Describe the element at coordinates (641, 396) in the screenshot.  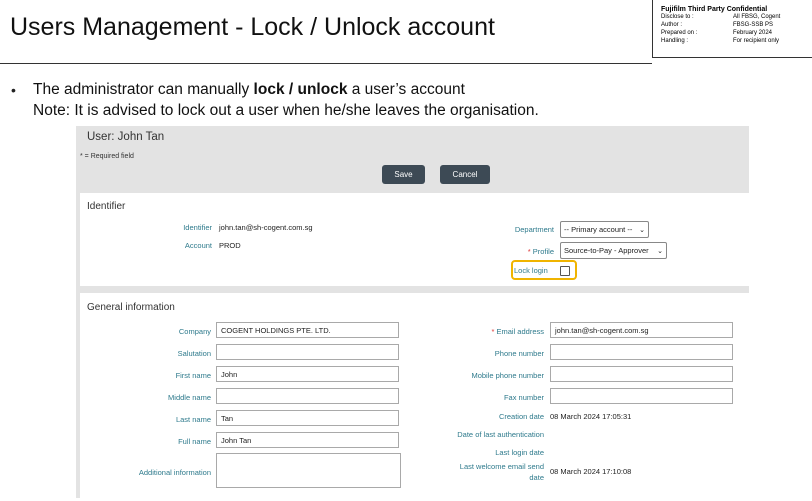
I see `fax-input` at that location.